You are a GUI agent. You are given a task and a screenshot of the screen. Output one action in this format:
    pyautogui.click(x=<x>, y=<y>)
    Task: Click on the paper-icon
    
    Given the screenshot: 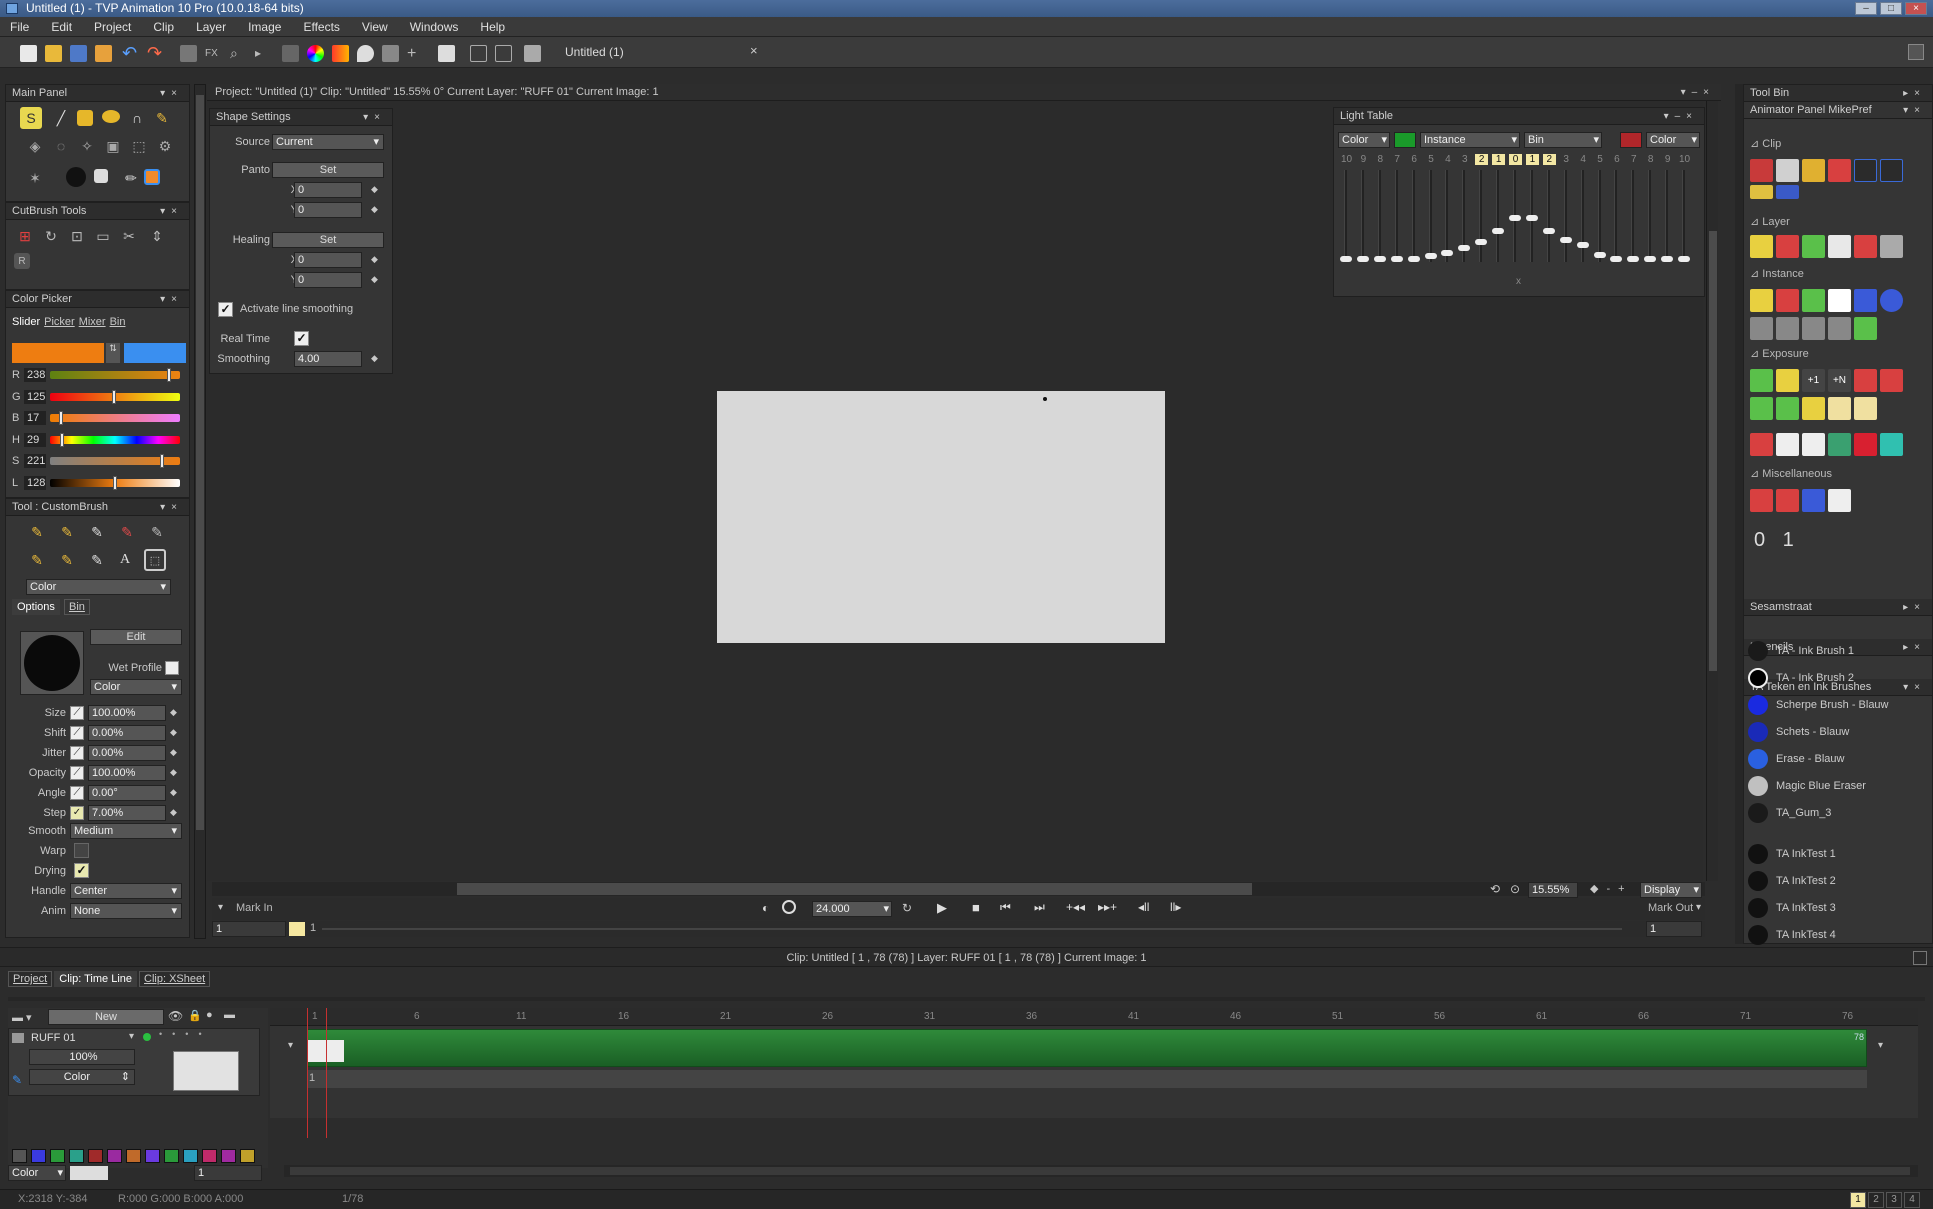 What is the action you would take?
    pyautogui.click(x=101, y=176)
    